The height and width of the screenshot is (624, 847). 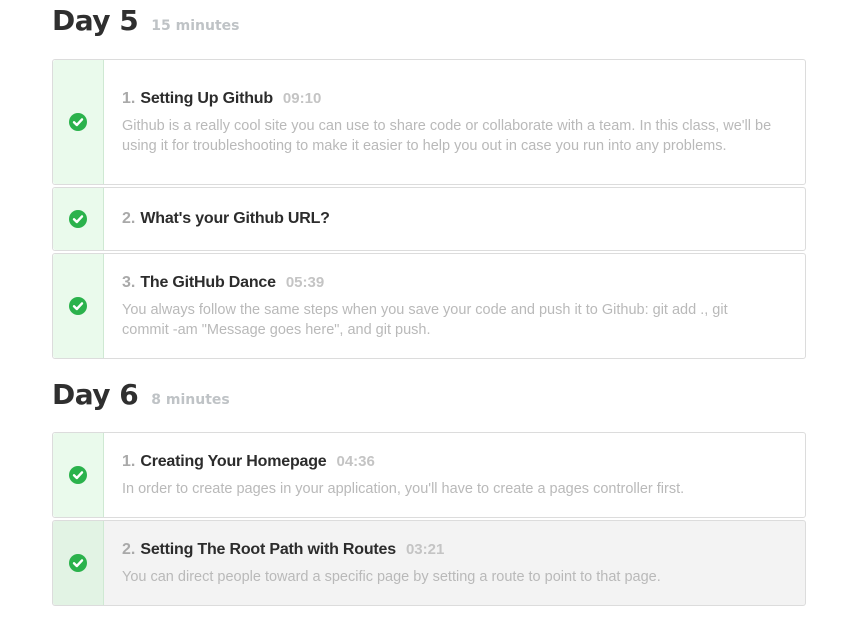 I want to click on lesson-title-row: 3. The GitHub Dance 05:39, so click(x=448, y=283).